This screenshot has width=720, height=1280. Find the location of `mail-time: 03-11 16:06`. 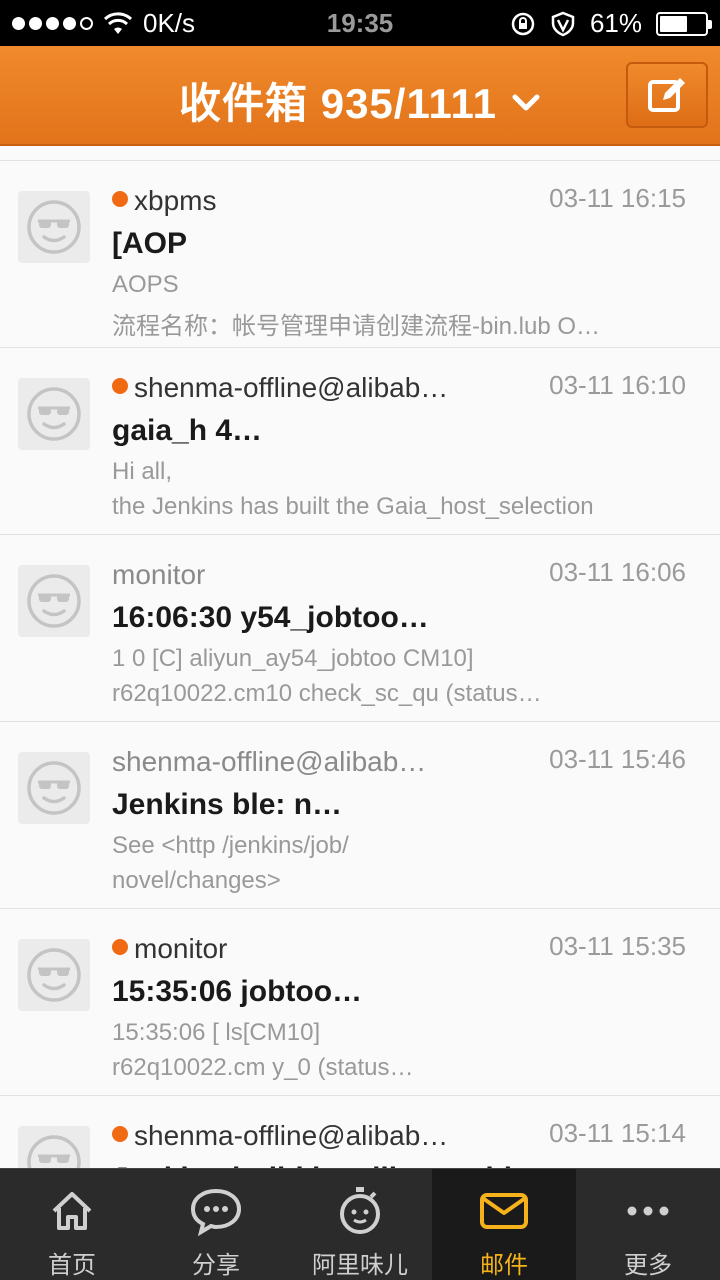

mail-time: 03-11 16:06 is located at coordinates (617, 572).